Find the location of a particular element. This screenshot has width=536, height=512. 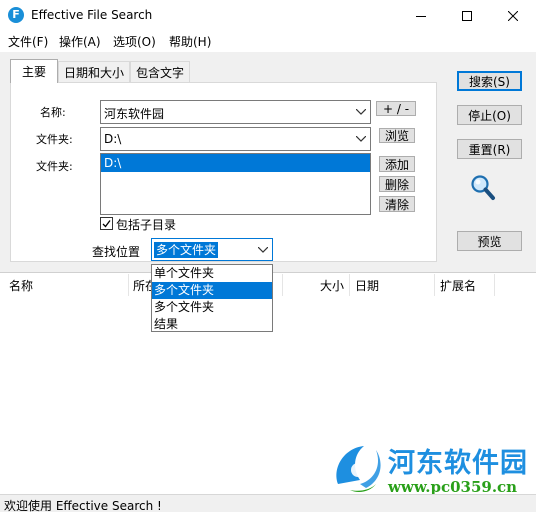

dropdown-option: 结果 is located at coordinates (212, 324).